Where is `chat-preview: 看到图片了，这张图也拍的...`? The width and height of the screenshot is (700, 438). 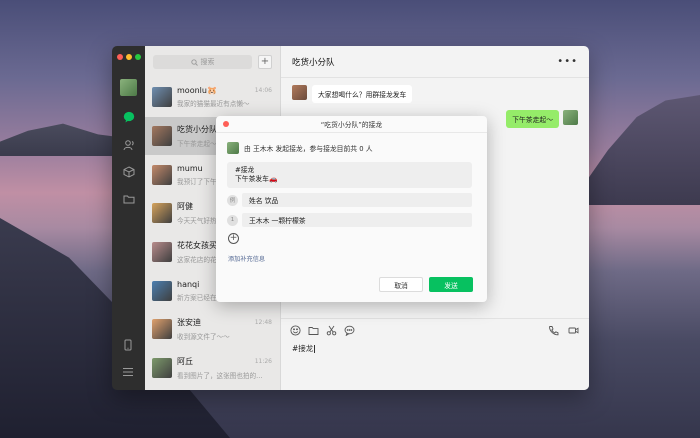
chat-preview: 看到图片了，这张图也拍的... is located at coordinates (220, 376).